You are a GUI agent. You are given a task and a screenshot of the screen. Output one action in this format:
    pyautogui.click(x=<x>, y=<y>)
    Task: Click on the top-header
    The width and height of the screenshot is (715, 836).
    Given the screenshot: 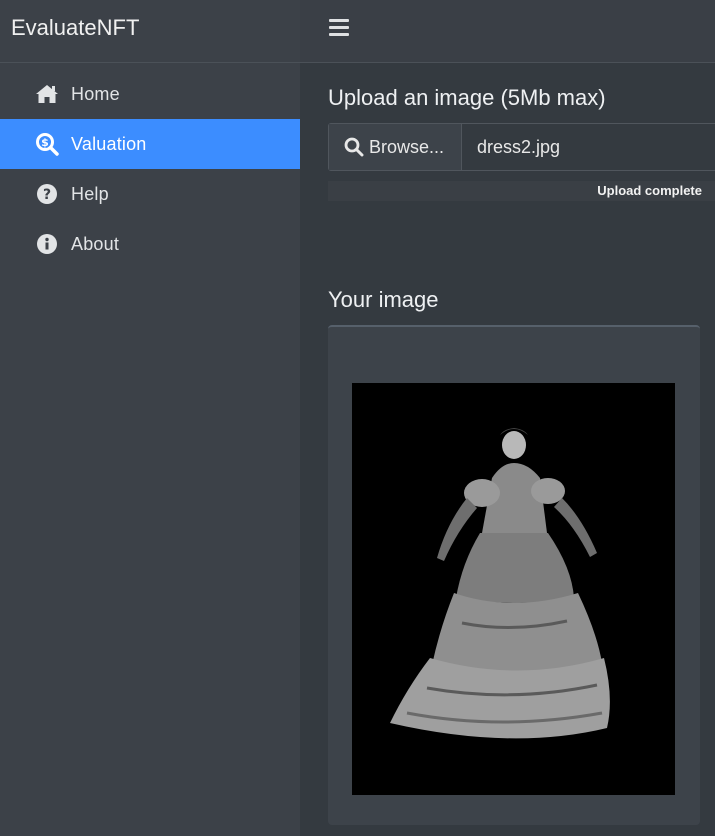 What is the action you would take?
    pyautogui.click(x=507, y=31)
    